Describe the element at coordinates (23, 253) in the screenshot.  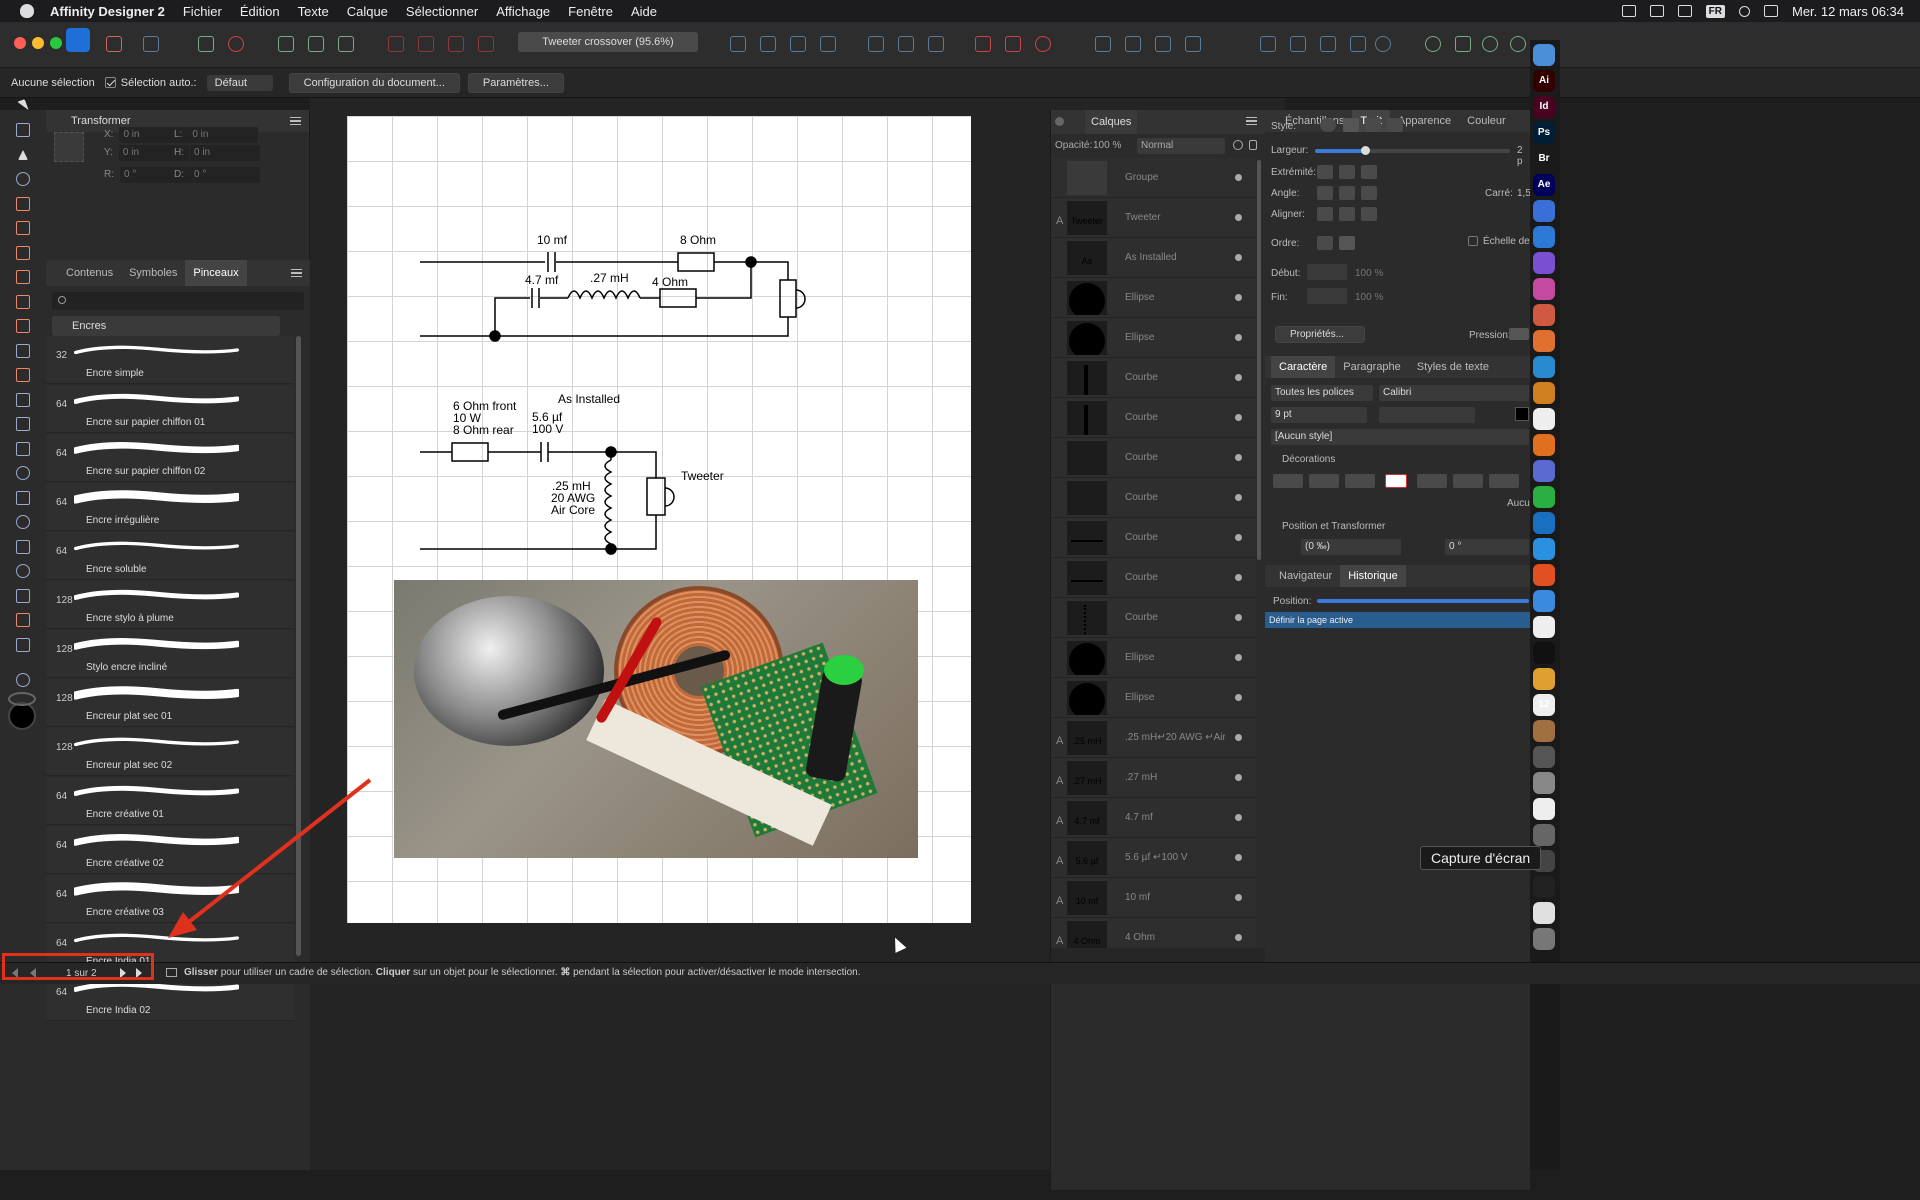
I see `pencil-tool` at that location.